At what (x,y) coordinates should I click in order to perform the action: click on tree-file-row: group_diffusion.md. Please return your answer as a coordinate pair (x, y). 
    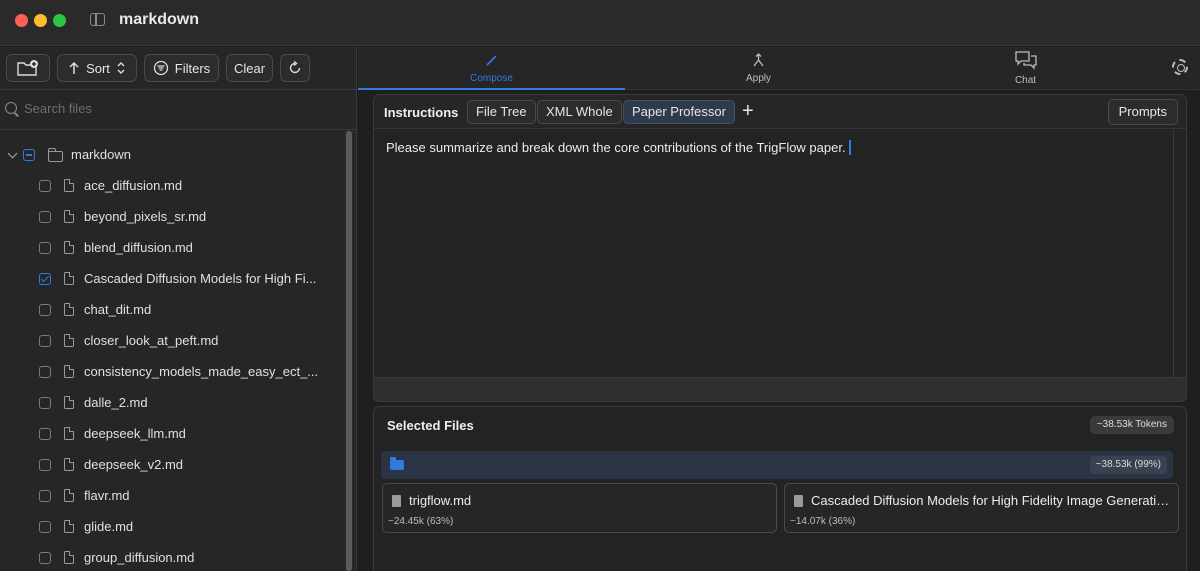
    Looking at the image, I should click on (171, 556).